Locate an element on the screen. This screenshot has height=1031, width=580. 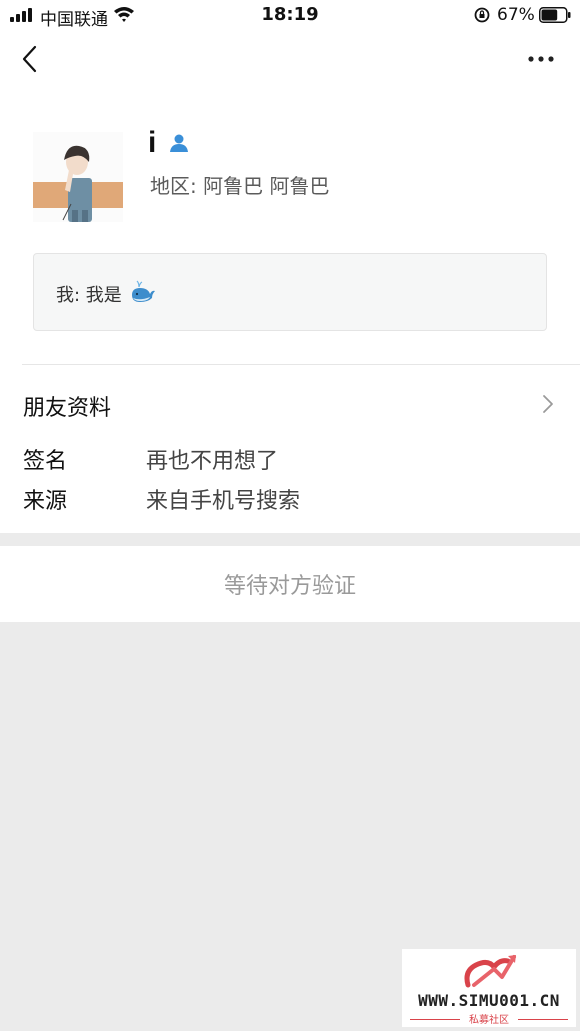
friend-info-link: 朋友资料 is located at coordinates (67, 406).